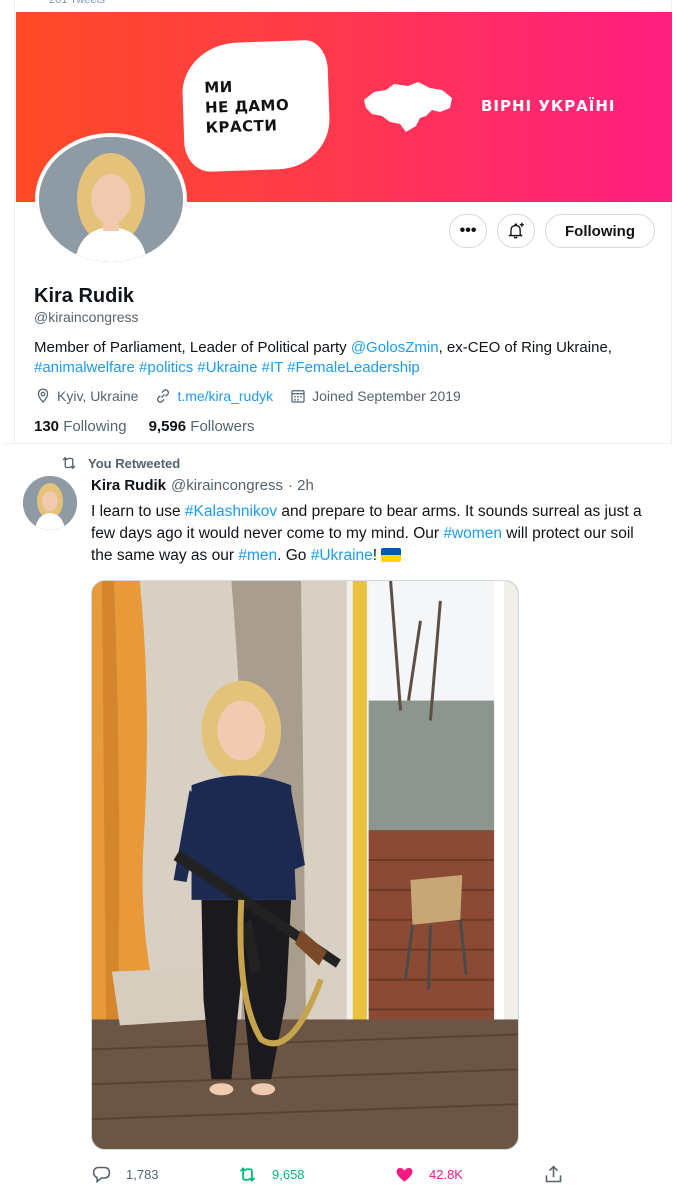  What do you see at coordinates (294, 555) in the screenshot?
I see `tweet-text-4: . Go` at bounding box center [294, 555].